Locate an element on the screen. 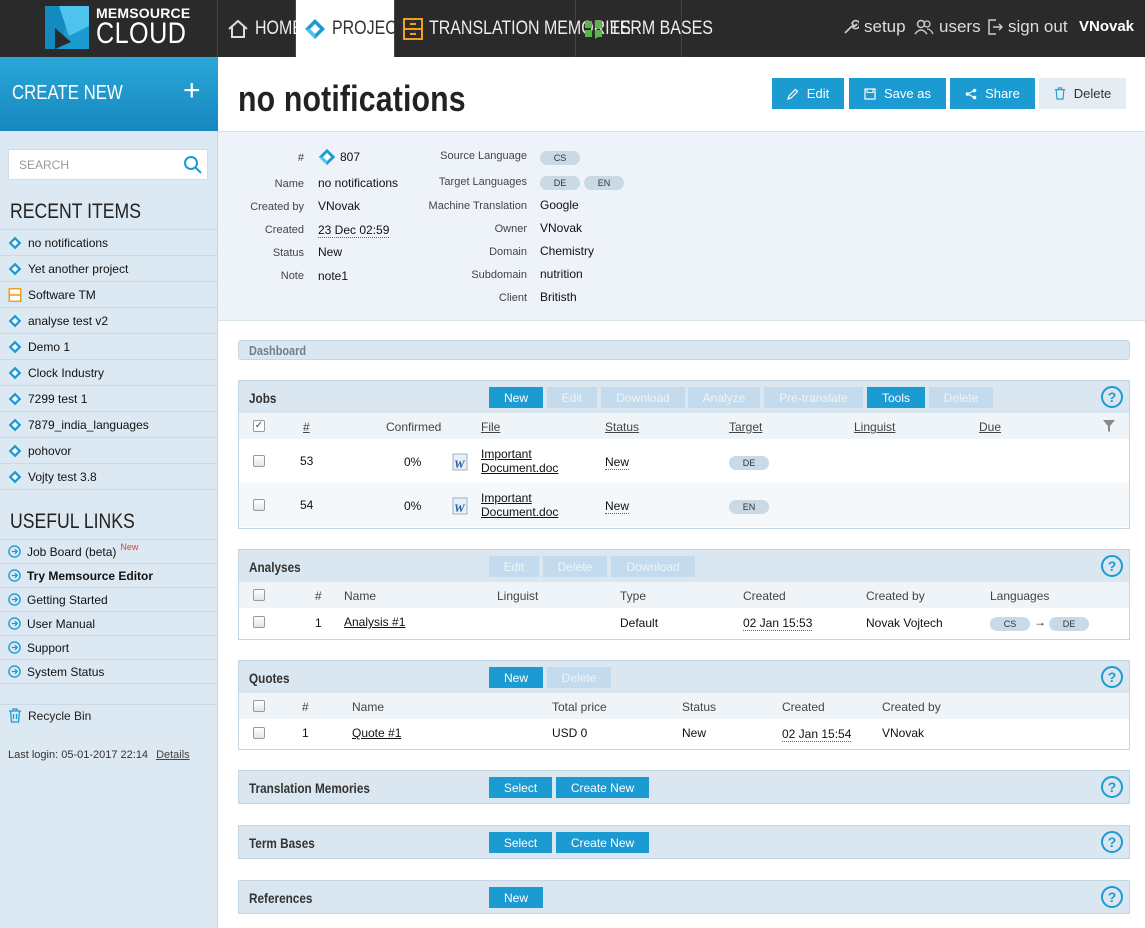 This screenshot has height=928, width=1145. col-file: File is located at coordinates (490, 427).